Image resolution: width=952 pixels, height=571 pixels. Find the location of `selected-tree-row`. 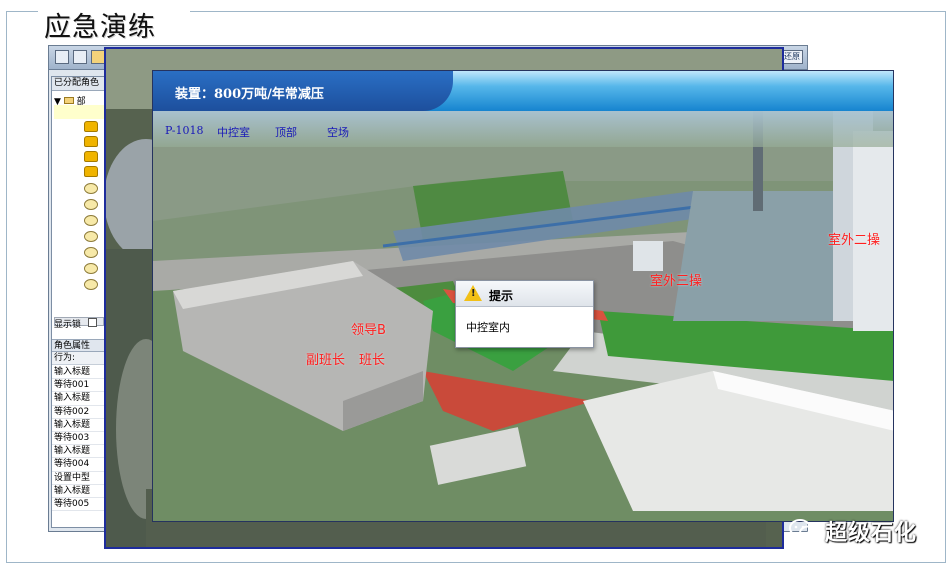

selected-tree-row is located at coordinates (79, 112).